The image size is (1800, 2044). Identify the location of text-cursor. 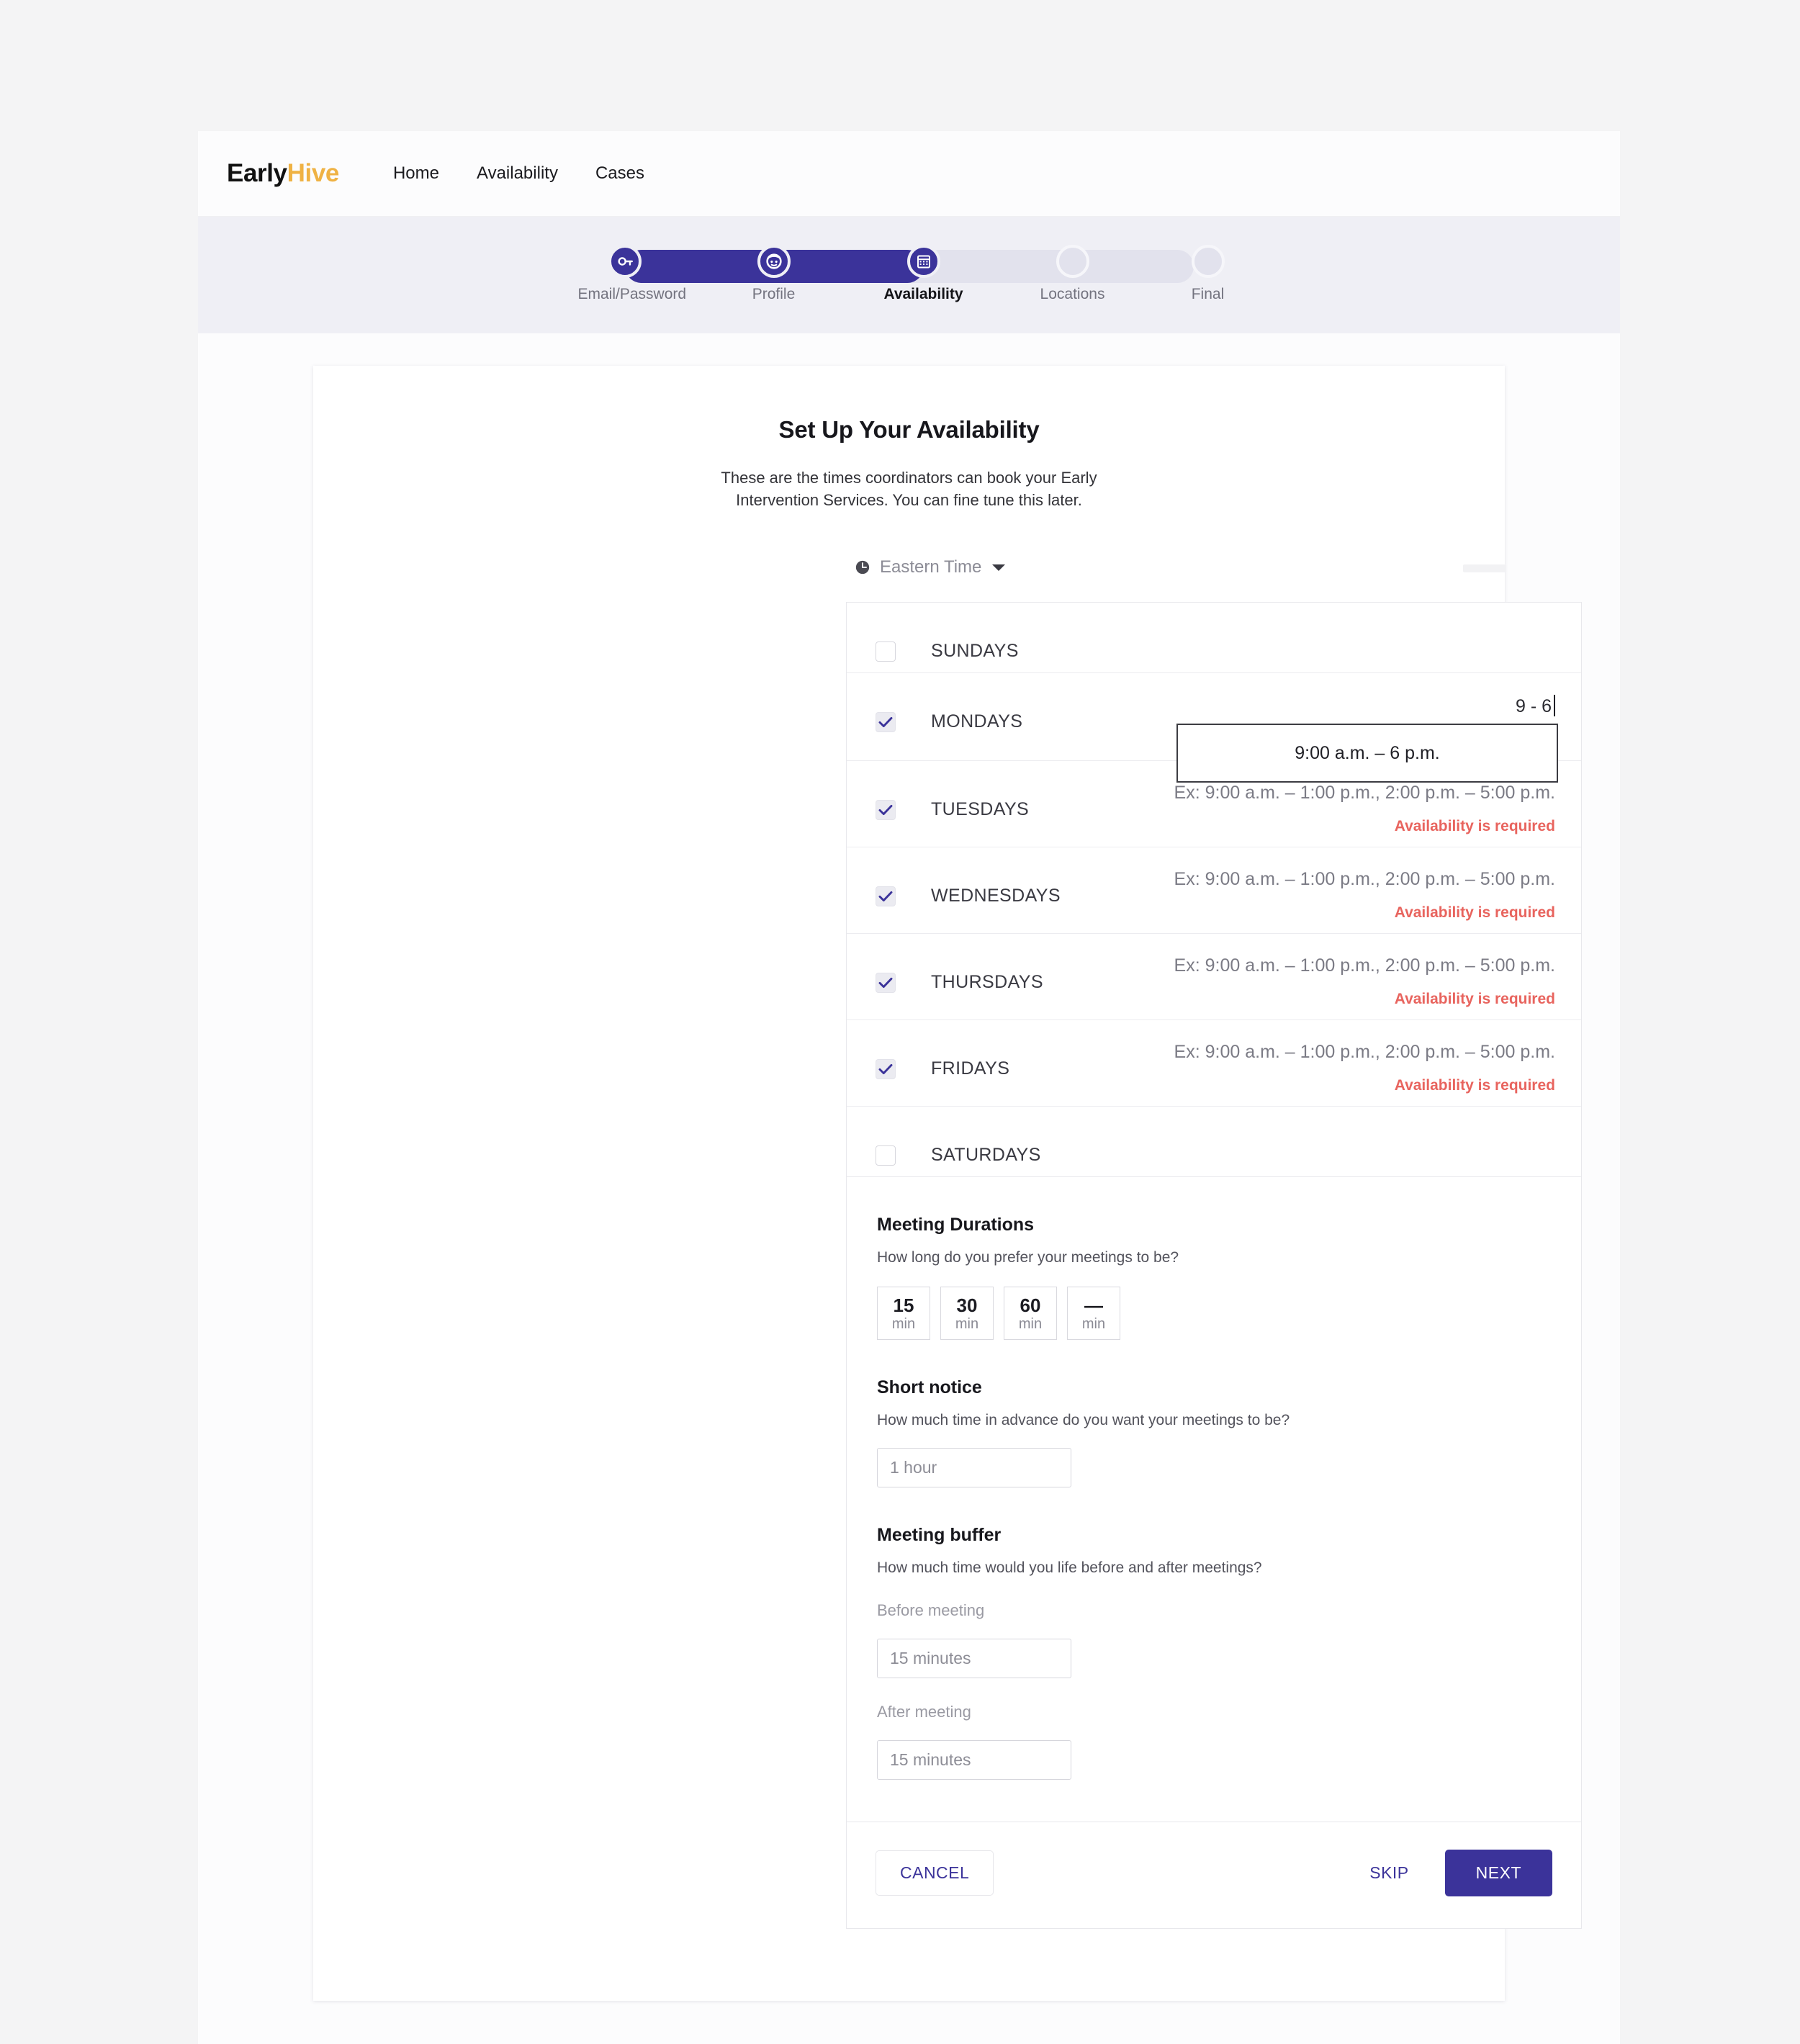
(1554, 706).